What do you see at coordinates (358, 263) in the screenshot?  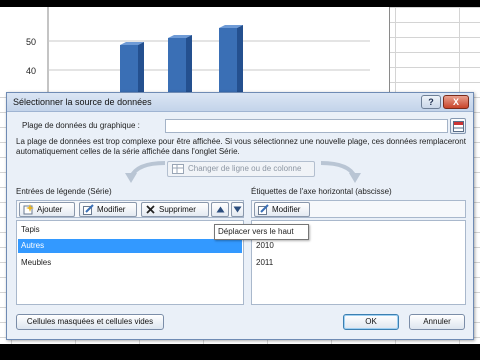 I see `list-item: 2011` at bounding box center [358, 263].